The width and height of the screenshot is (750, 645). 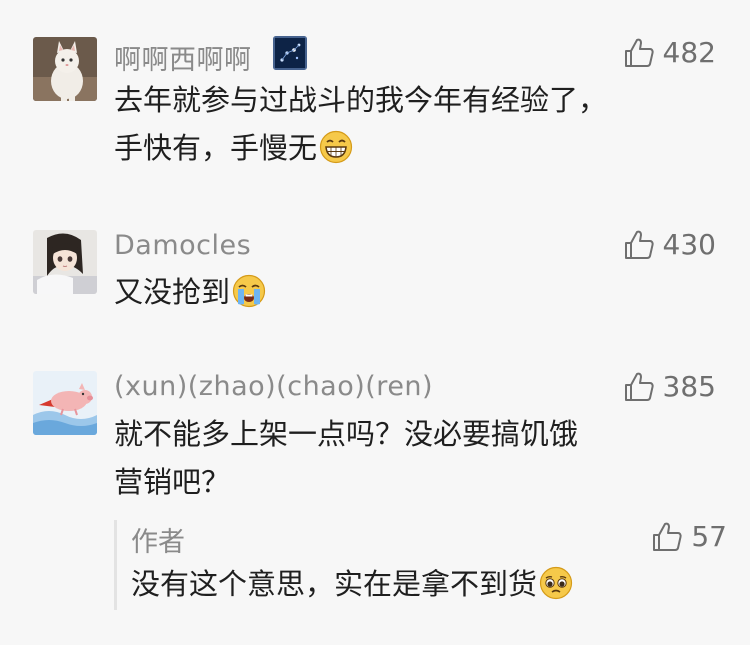 I want to click on reply-line: 没有这个意思，实在是拿不到货, so click(x=334, y=584).